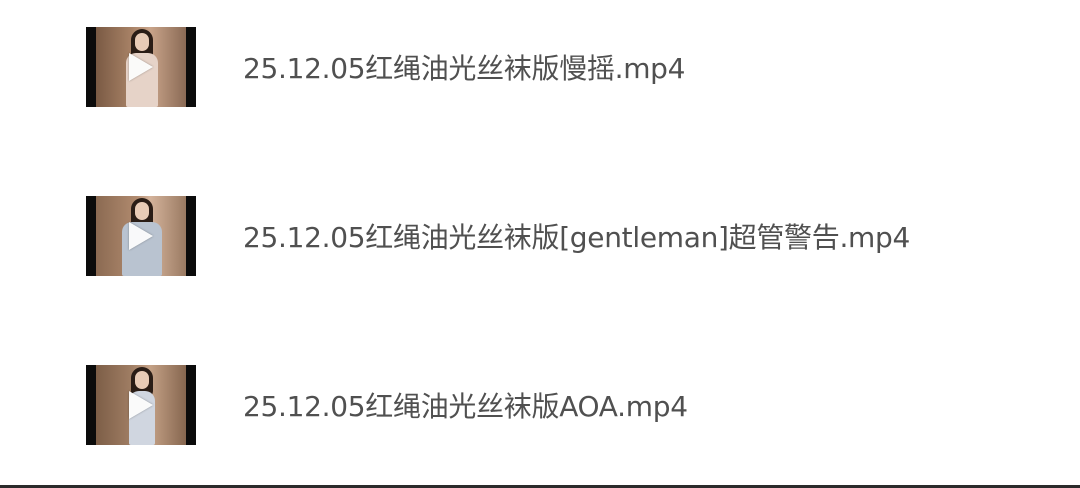 The height and width of the screenshot is (488, 1080). I want to click on file-name: 25.12.05红绳油光丝袜版[gentleman]超管警告.mp4, so click(576, 238).